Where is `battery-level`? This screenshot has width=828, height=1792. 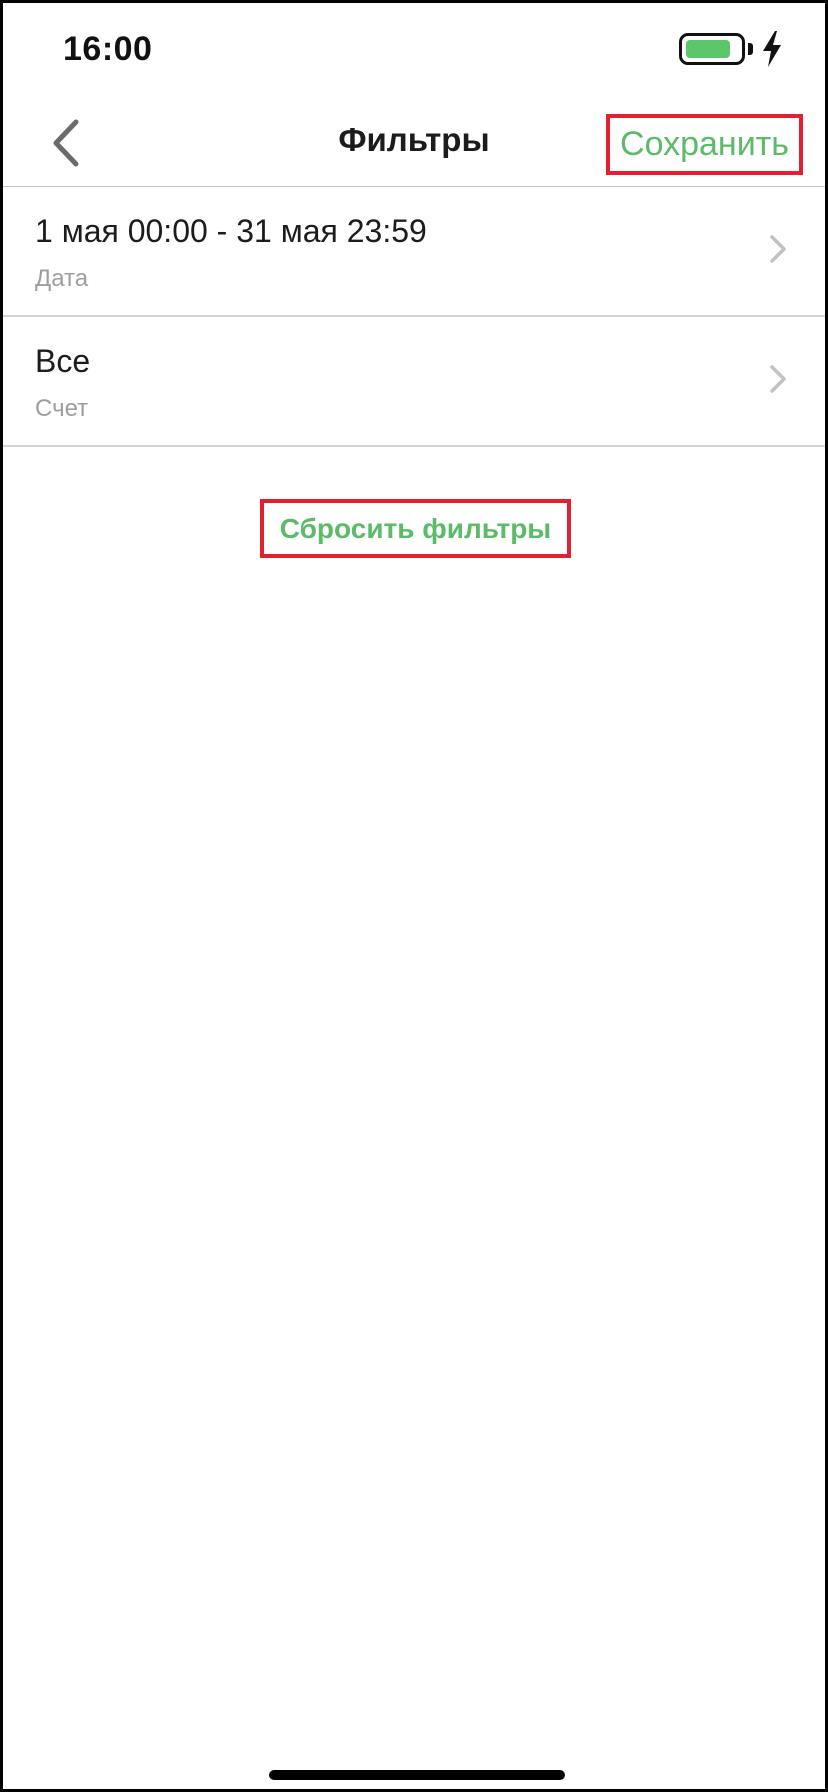
battery-level is located at coordinates (708, 49).